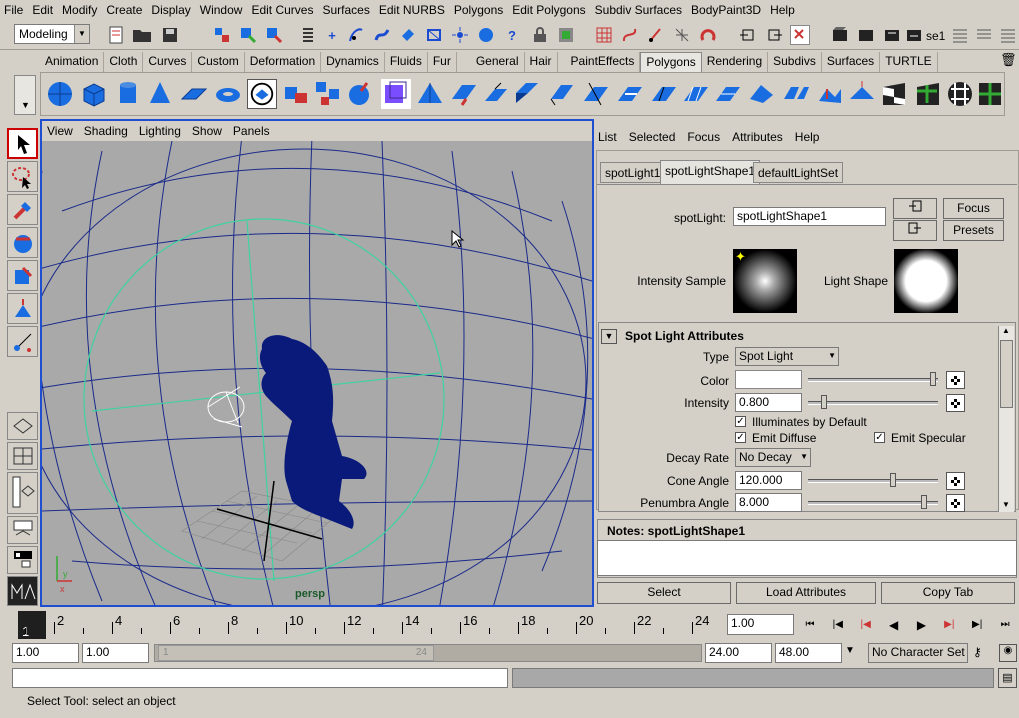  What do you see at coordinates (782, 10) in the screenshot?
I see `menu-help: Help` at bounding box center [782, 10].